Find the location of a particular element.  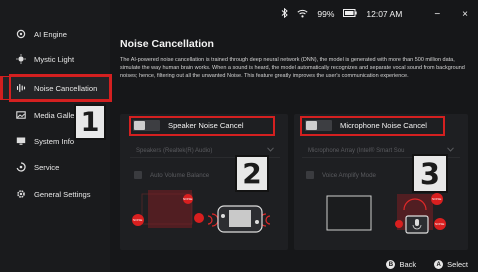

select-label: Select is located at coordinates (457, 264).